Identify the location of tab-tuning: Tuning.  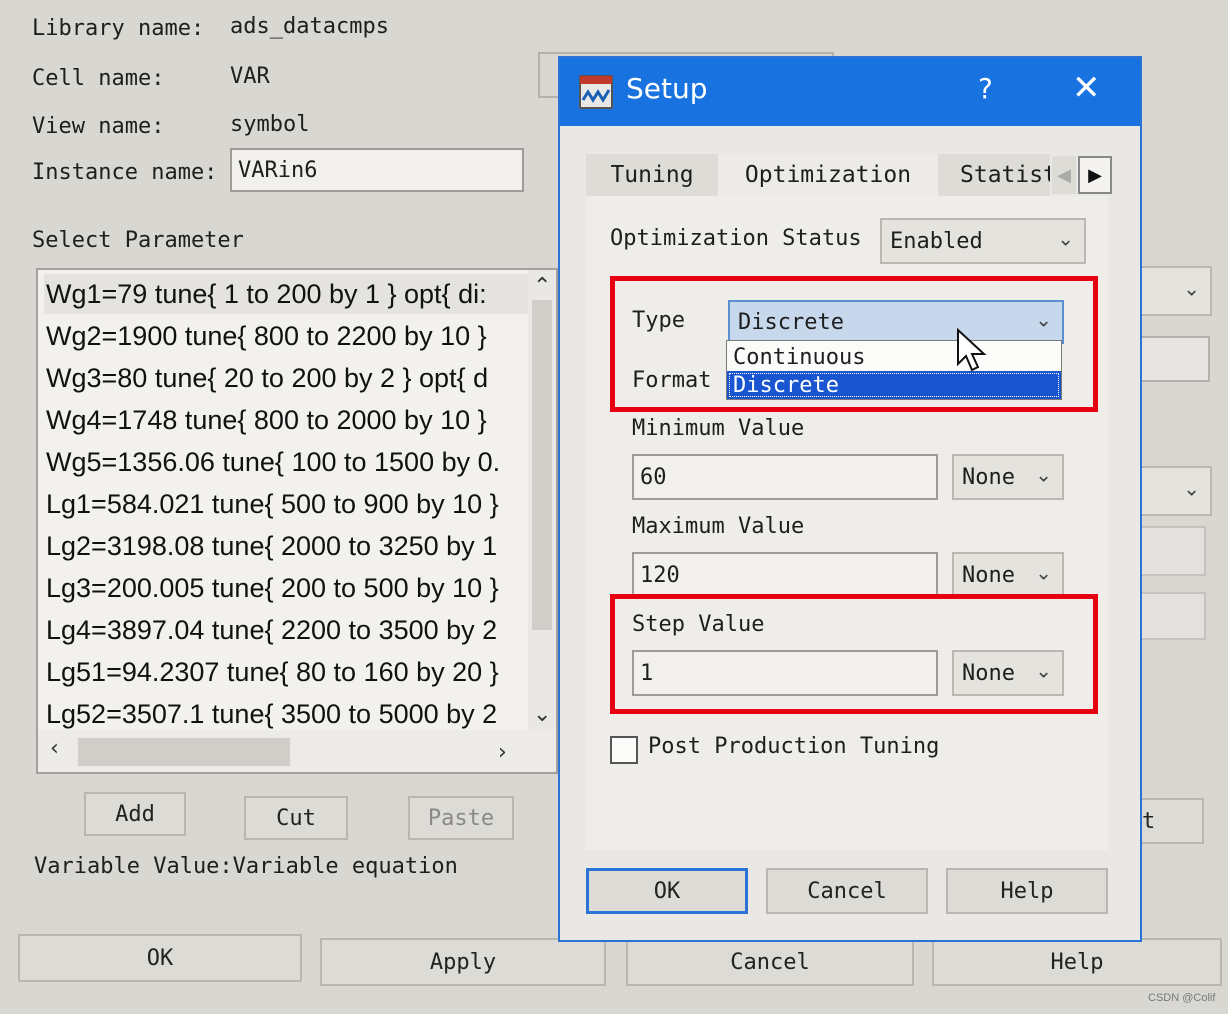
(652, 175).